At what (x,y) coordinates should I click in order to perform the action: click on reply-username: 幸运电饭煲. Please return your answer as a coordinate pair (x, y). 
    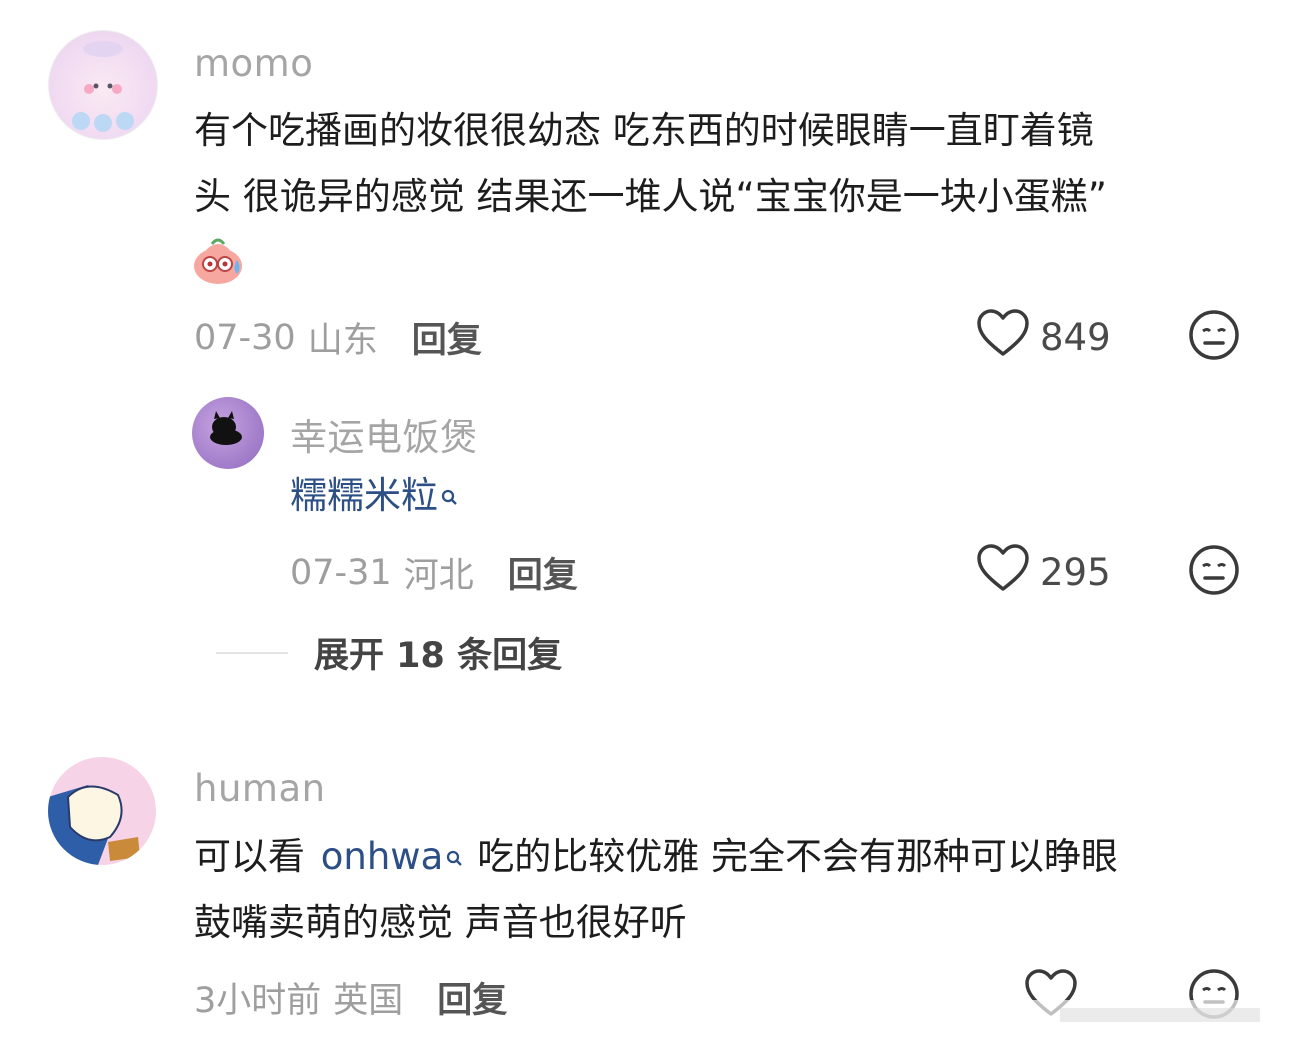
    Looking at the image, I should click on (384, 434).